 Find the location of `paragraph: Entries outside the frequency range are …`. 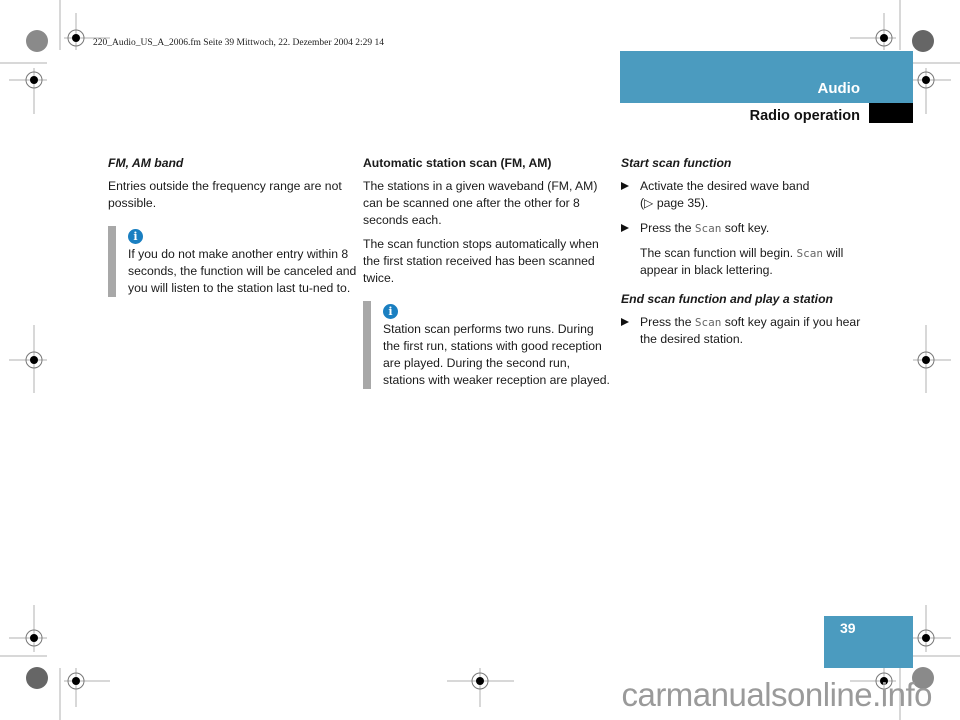

paragraph: Entries outside the frequency range are … is located at coordinates (225, 194).